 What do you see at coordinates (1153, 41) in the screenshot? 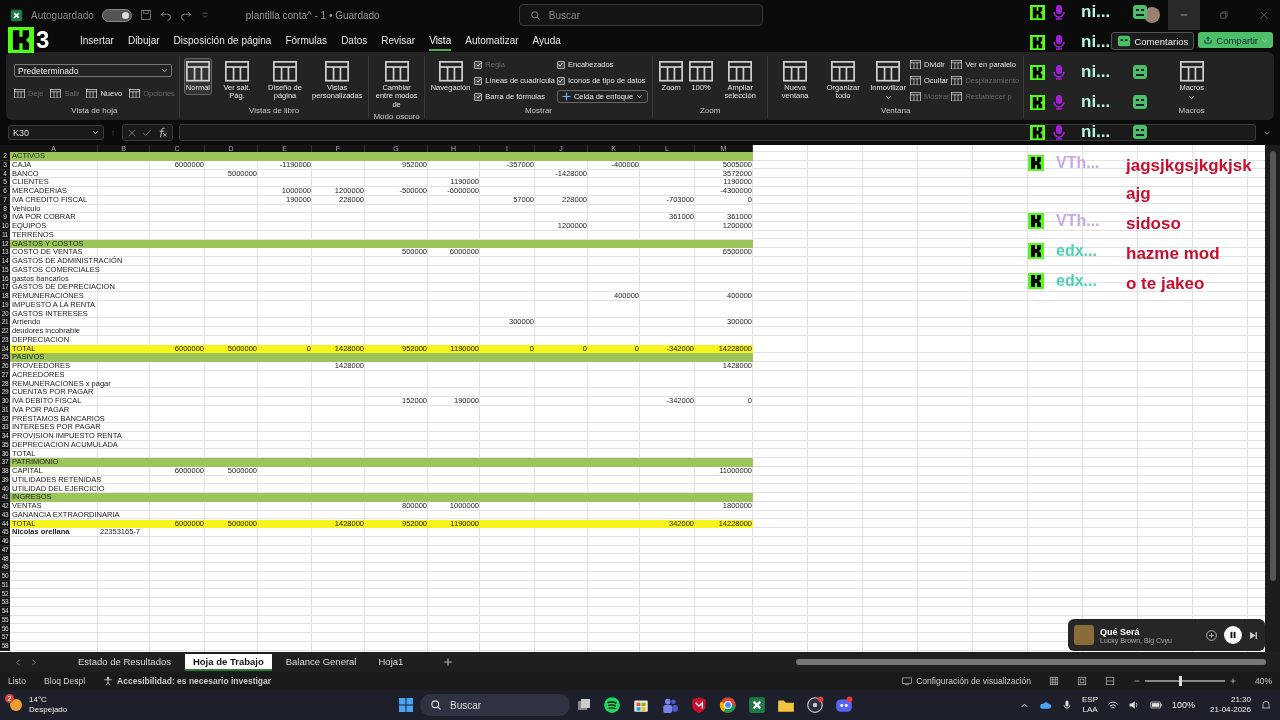
I see `comments-button: Comentarios` at bounding box center [1153, 41].